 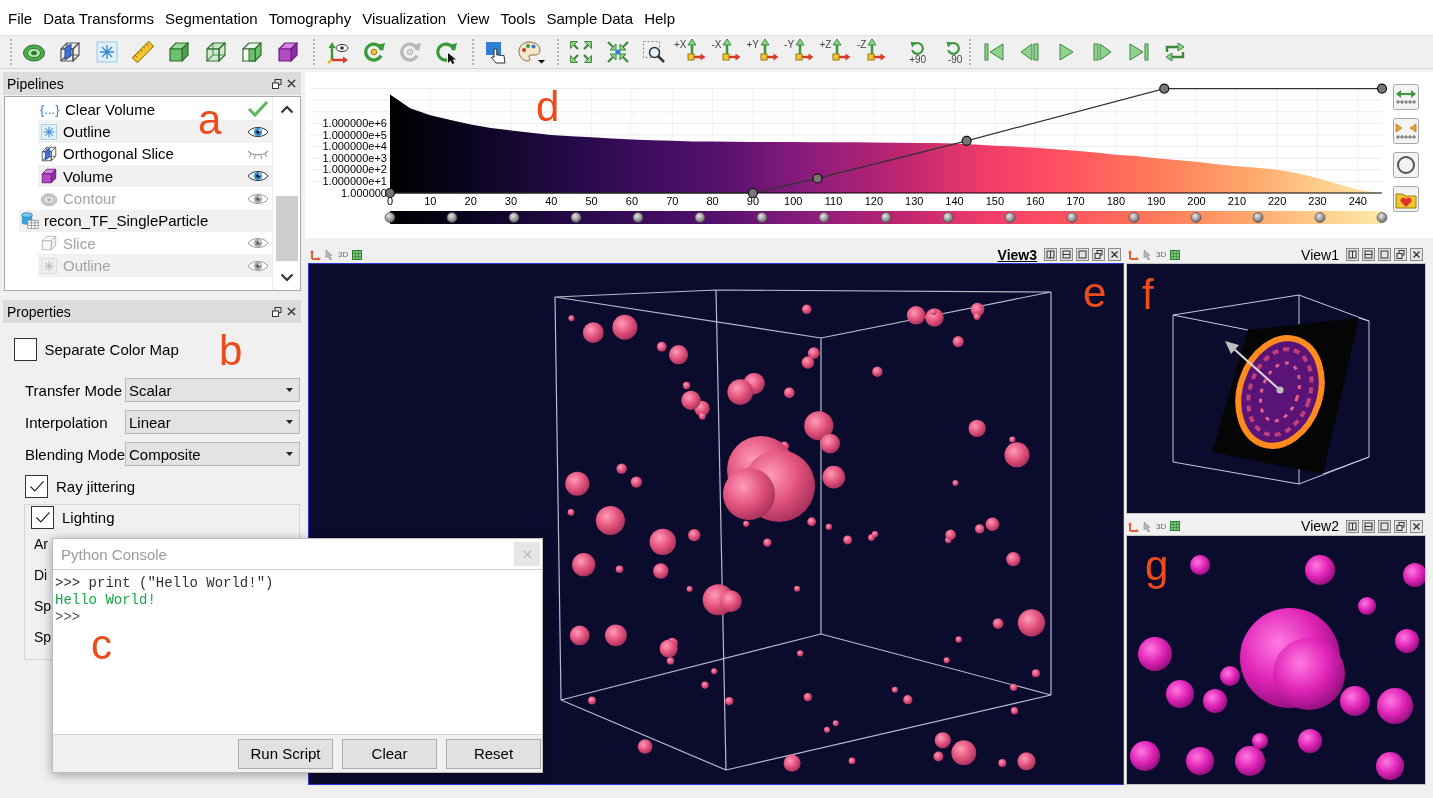 What do you see at coordinates (473, 18) in the screenshot?
I see `menu-item: View` at bounding box center [473, 18].